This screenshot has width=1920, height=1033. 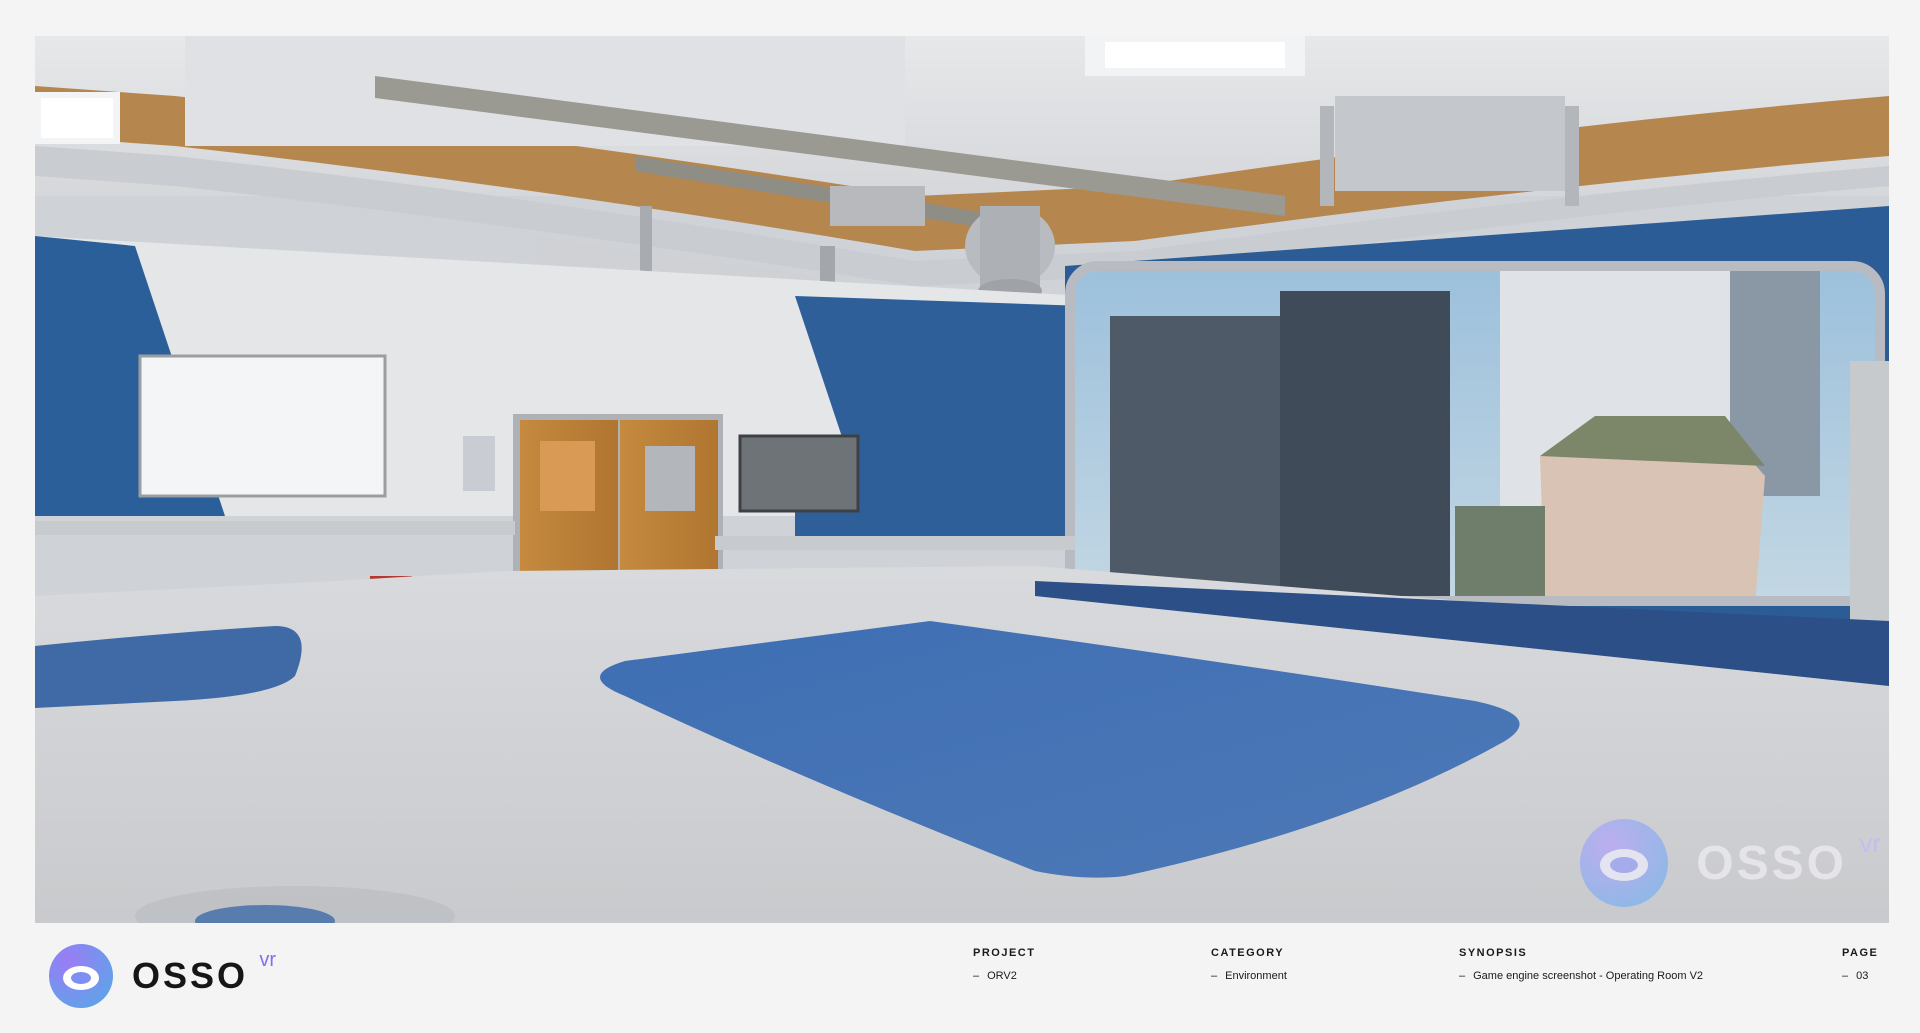 What do you see at coordinates (1860, 953) in the screenshot?
I see `page-label: PAGE` at bounding box center [1860, 953].